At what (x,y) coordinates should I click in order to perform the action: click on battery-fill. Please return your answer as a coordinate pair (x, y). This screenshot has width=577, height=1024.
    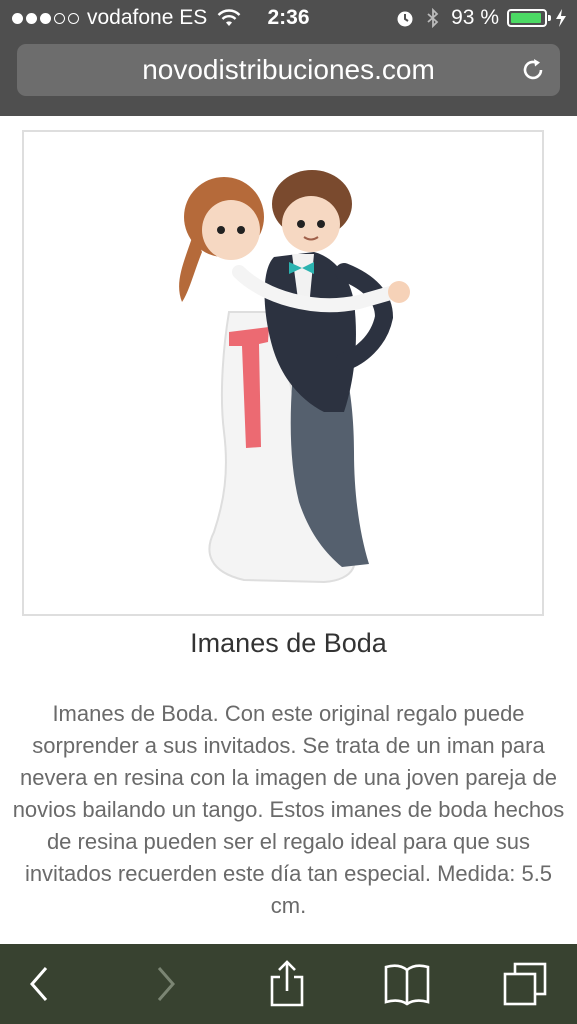
    Looking at the image, I should click on (526, 18).